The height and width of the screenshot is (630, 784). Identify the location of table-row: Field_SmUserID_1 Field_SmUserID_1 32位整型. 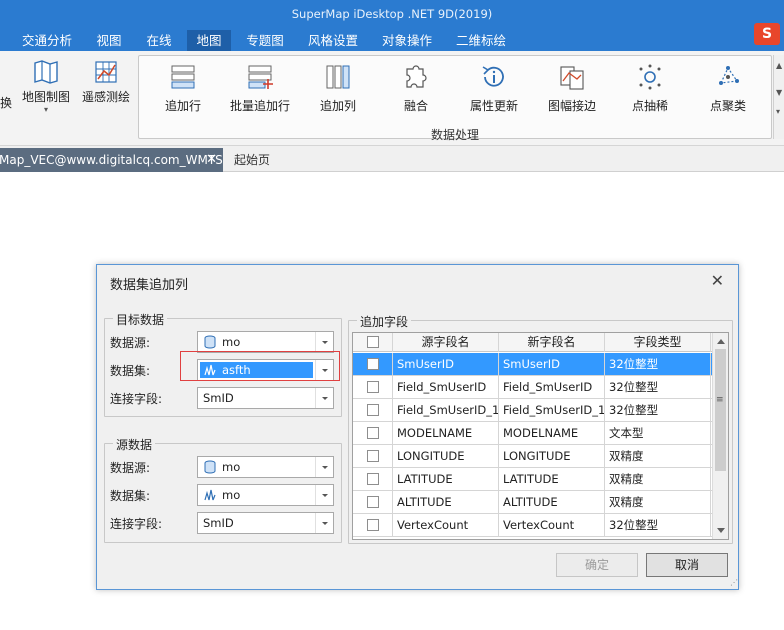
(533, 410).